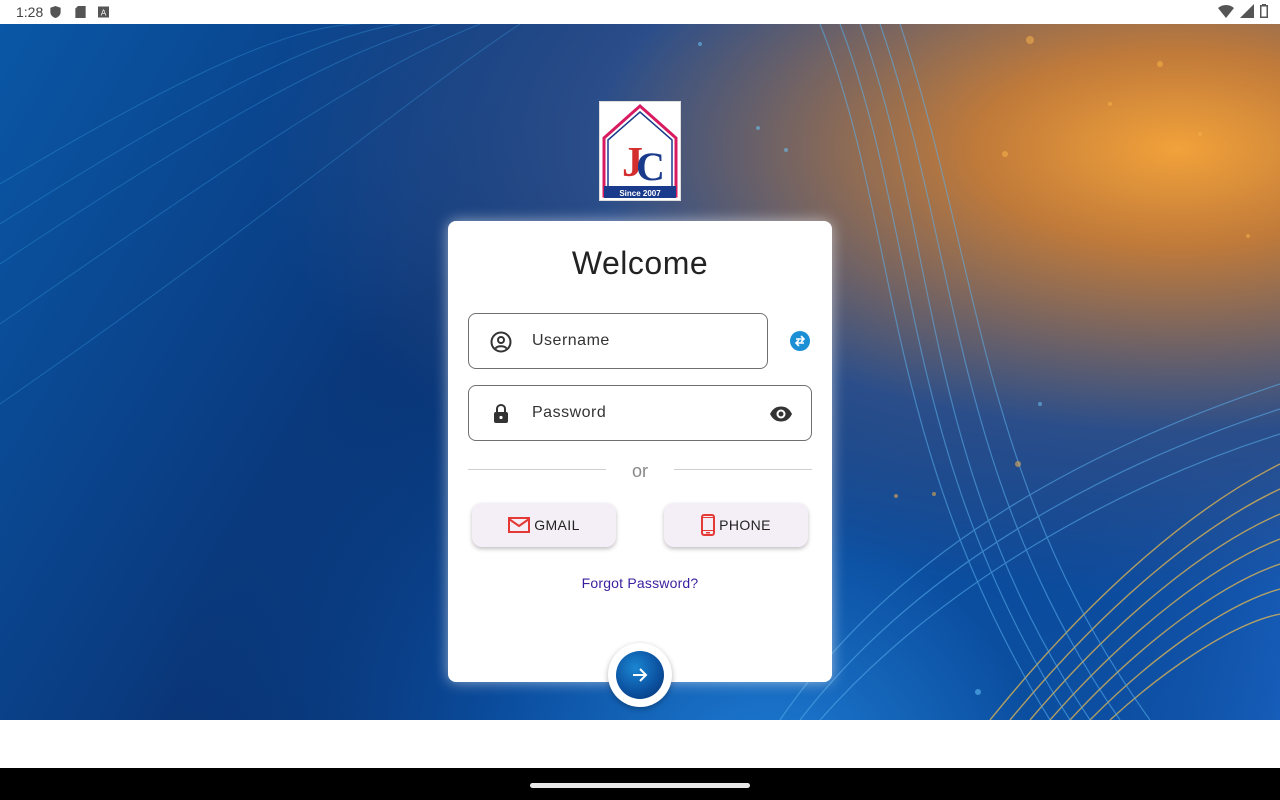 The image size is (1280, 800). I want to click on home-gesture-handle, so click(640, 785).